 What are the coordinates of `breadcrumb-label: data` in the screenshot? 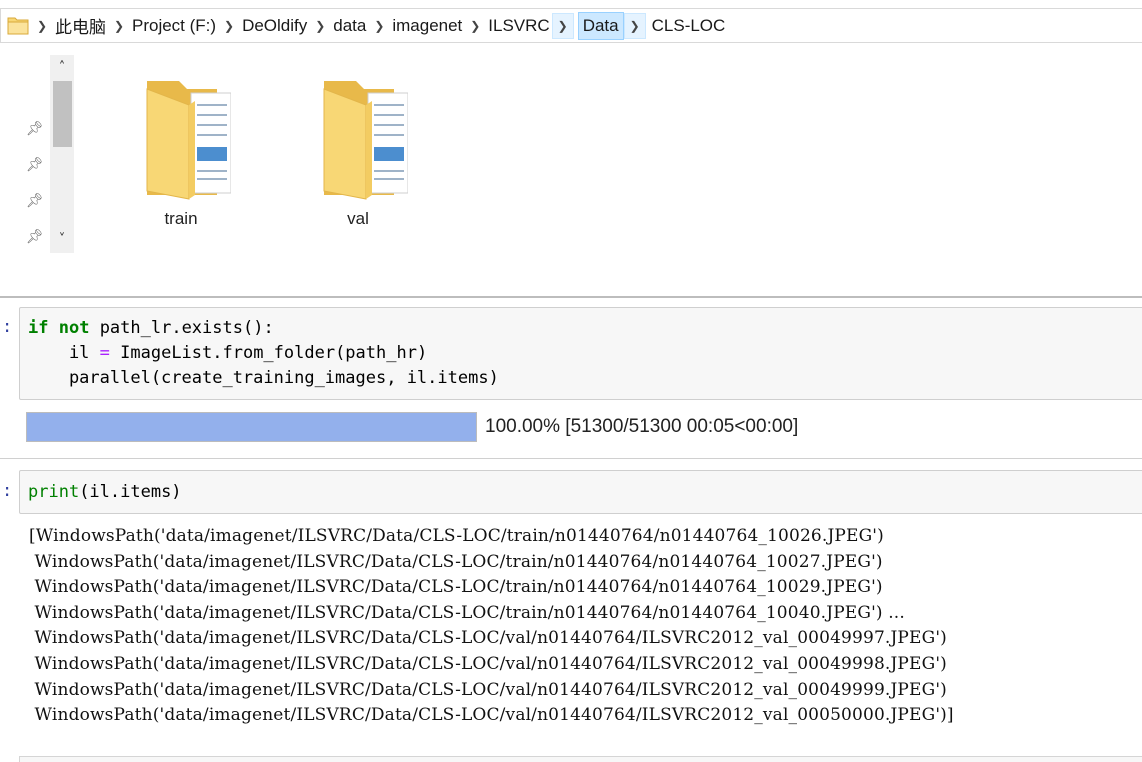 It's located at (349, 26).